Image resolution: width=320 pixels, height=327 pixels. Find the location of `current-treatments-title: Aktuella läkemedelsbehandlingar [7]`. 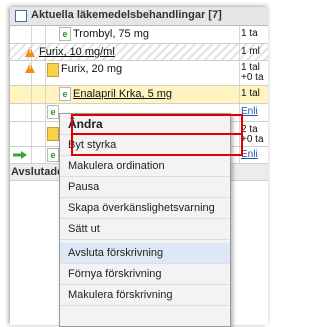

current-treatments-title: Aktuella läkemedelsbehandlingar [7] is located at coordinates (126, 15).